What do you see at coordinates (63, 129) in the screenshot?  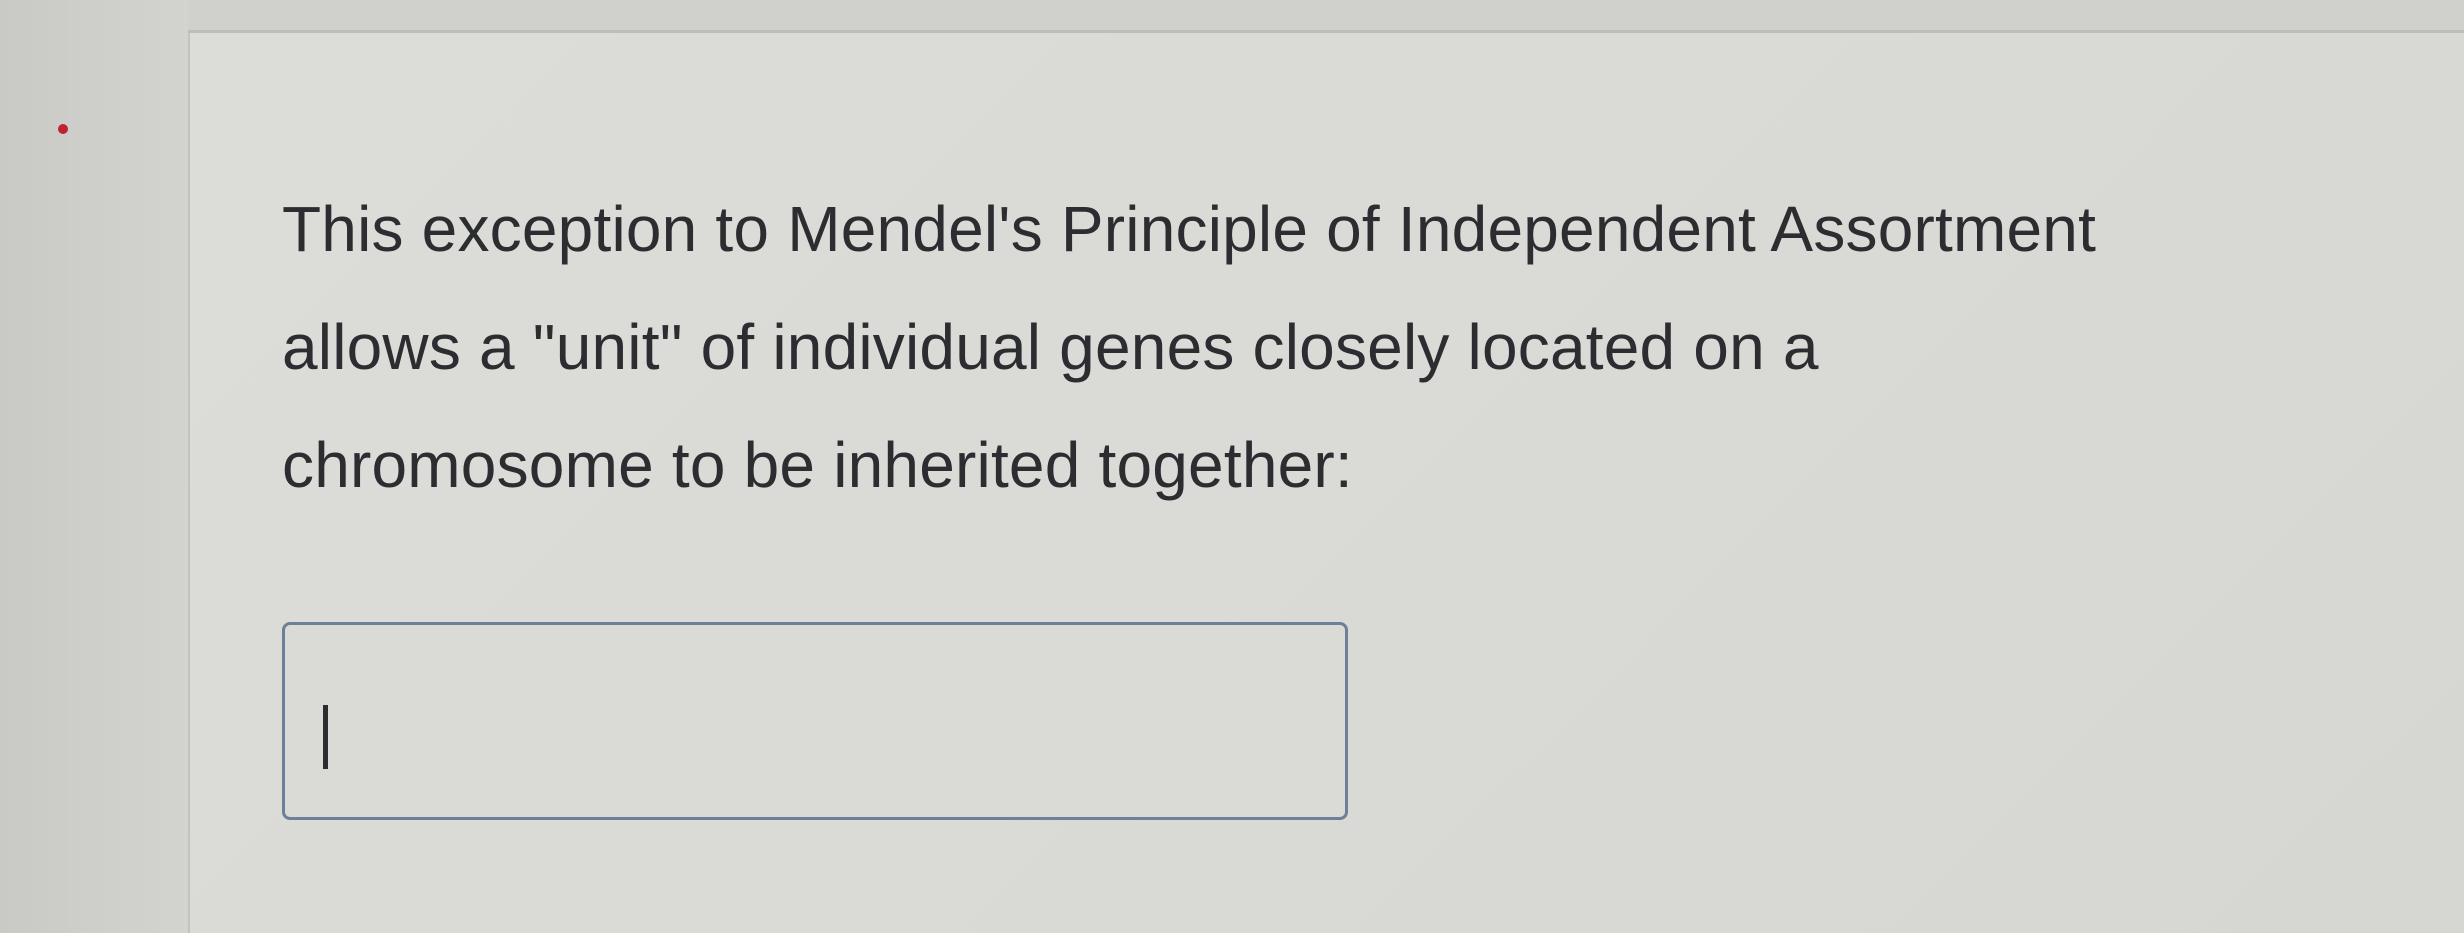 I see `required-marker-dot` at bounding box center [63, 129].